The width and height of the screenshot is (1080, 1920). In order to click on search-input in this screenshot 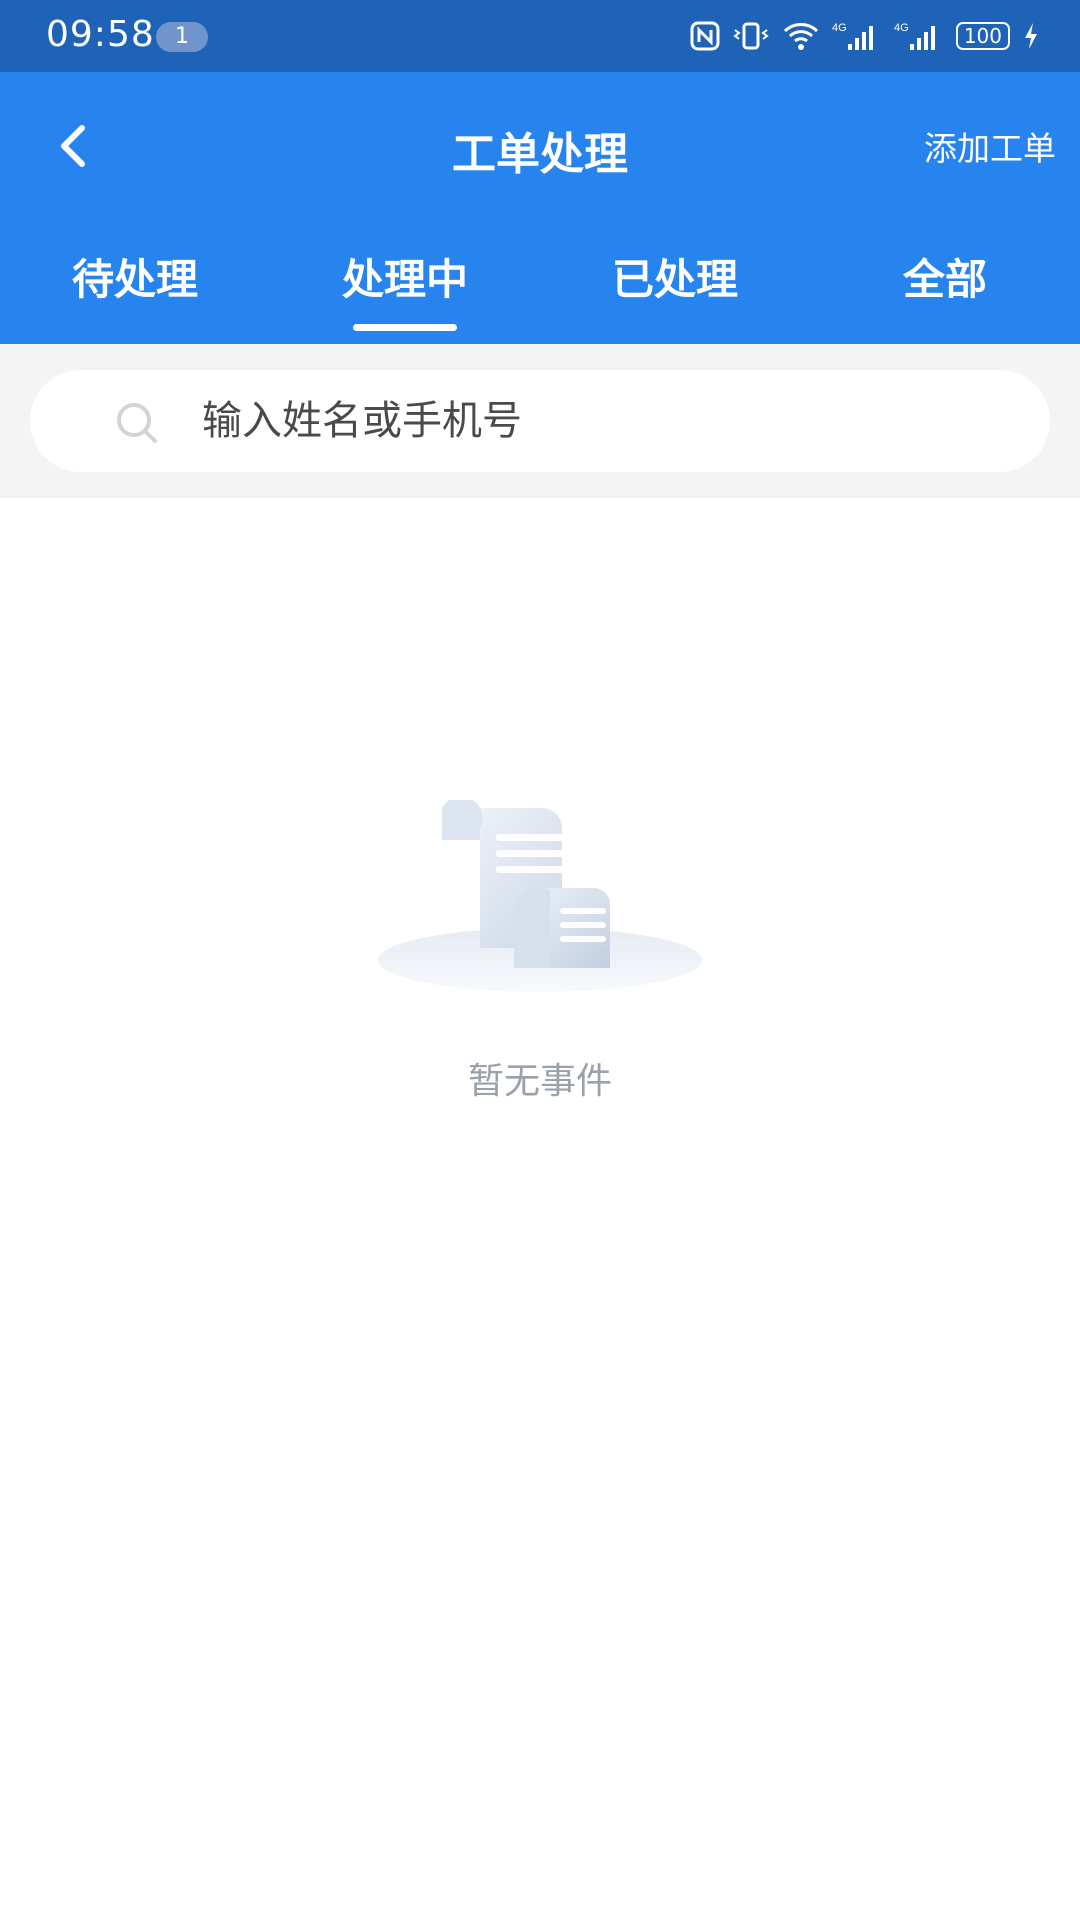, I will do `click(612, 421)`.